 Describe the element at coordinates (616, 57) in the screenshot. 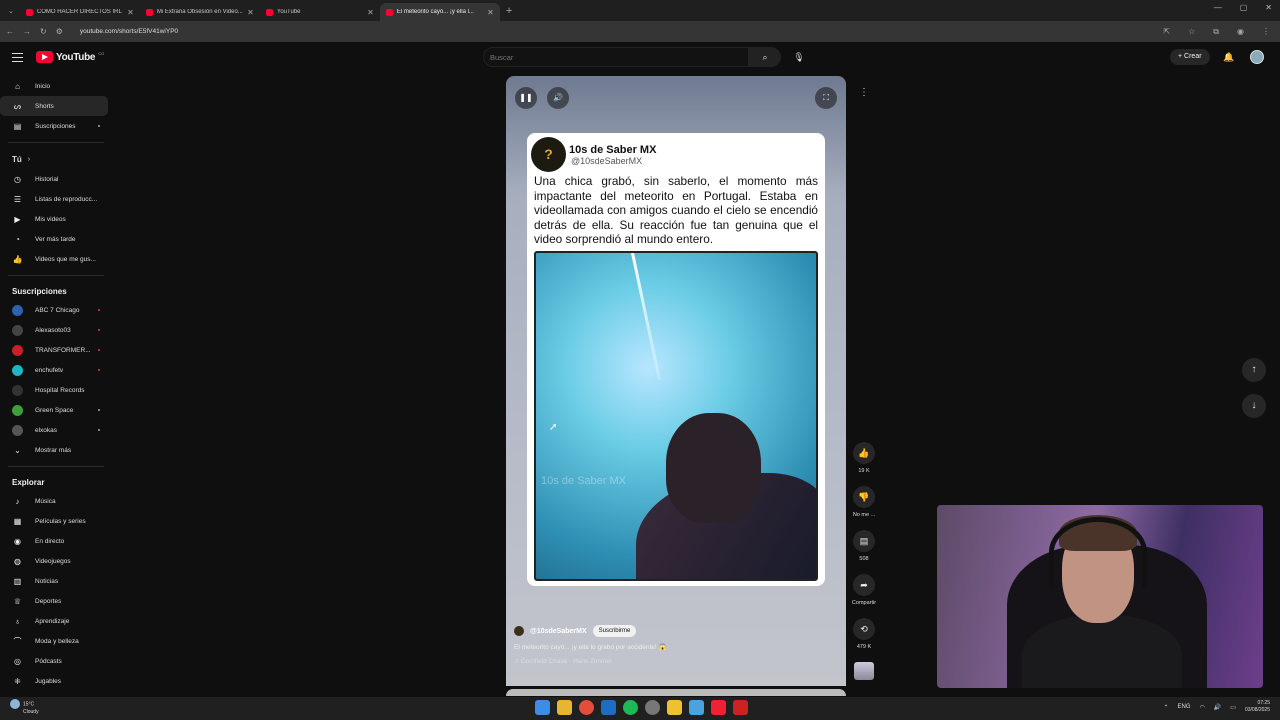

I see `search-input: Buscar` at that location.